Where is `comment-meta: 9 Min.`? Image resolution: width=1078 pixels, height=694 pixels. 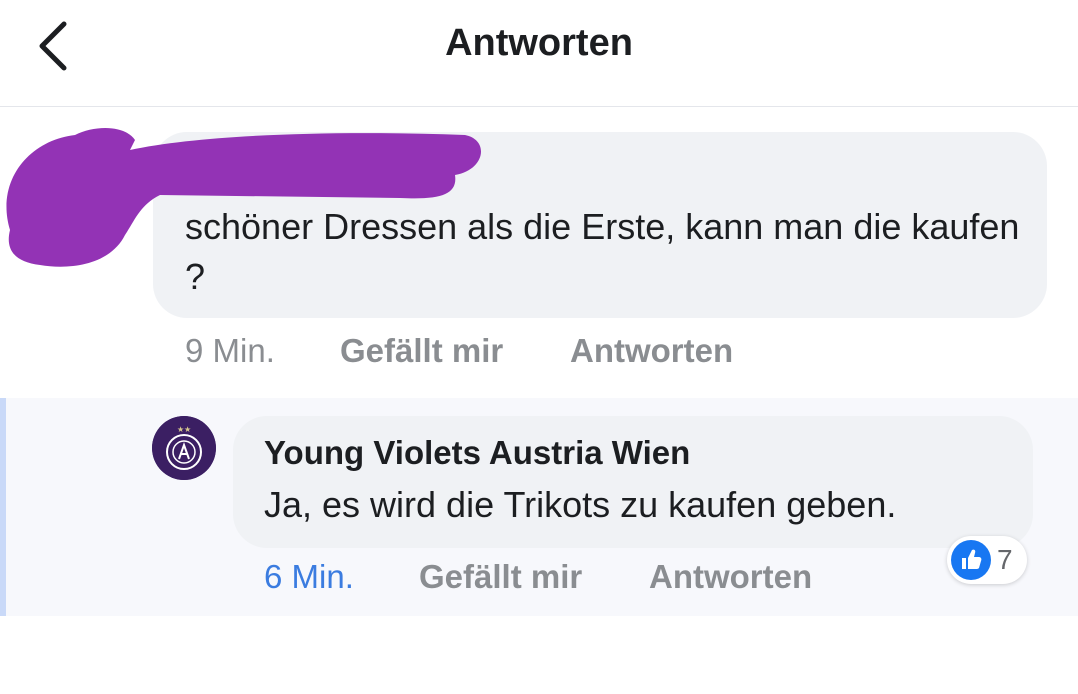 comment-meta: 9 Min. is located at coordinates (230, 351).